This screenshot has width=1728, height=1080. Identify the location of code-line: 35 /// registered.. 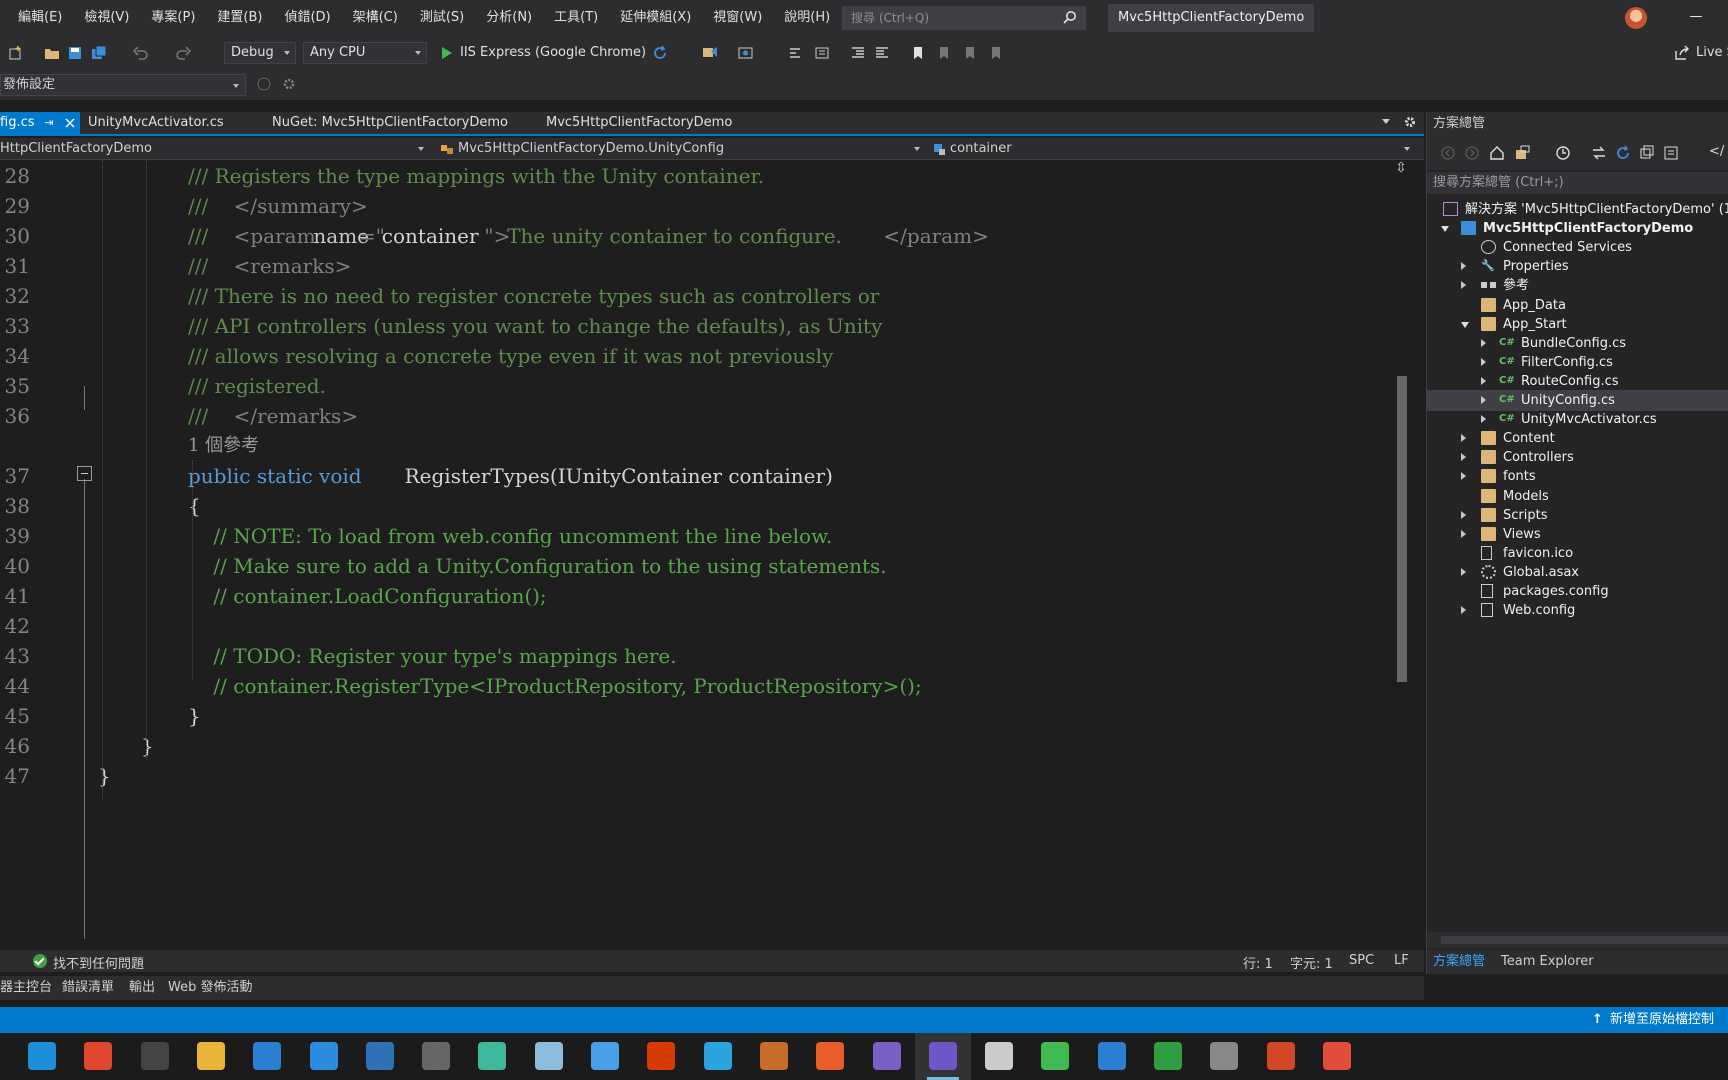
(700, 386).